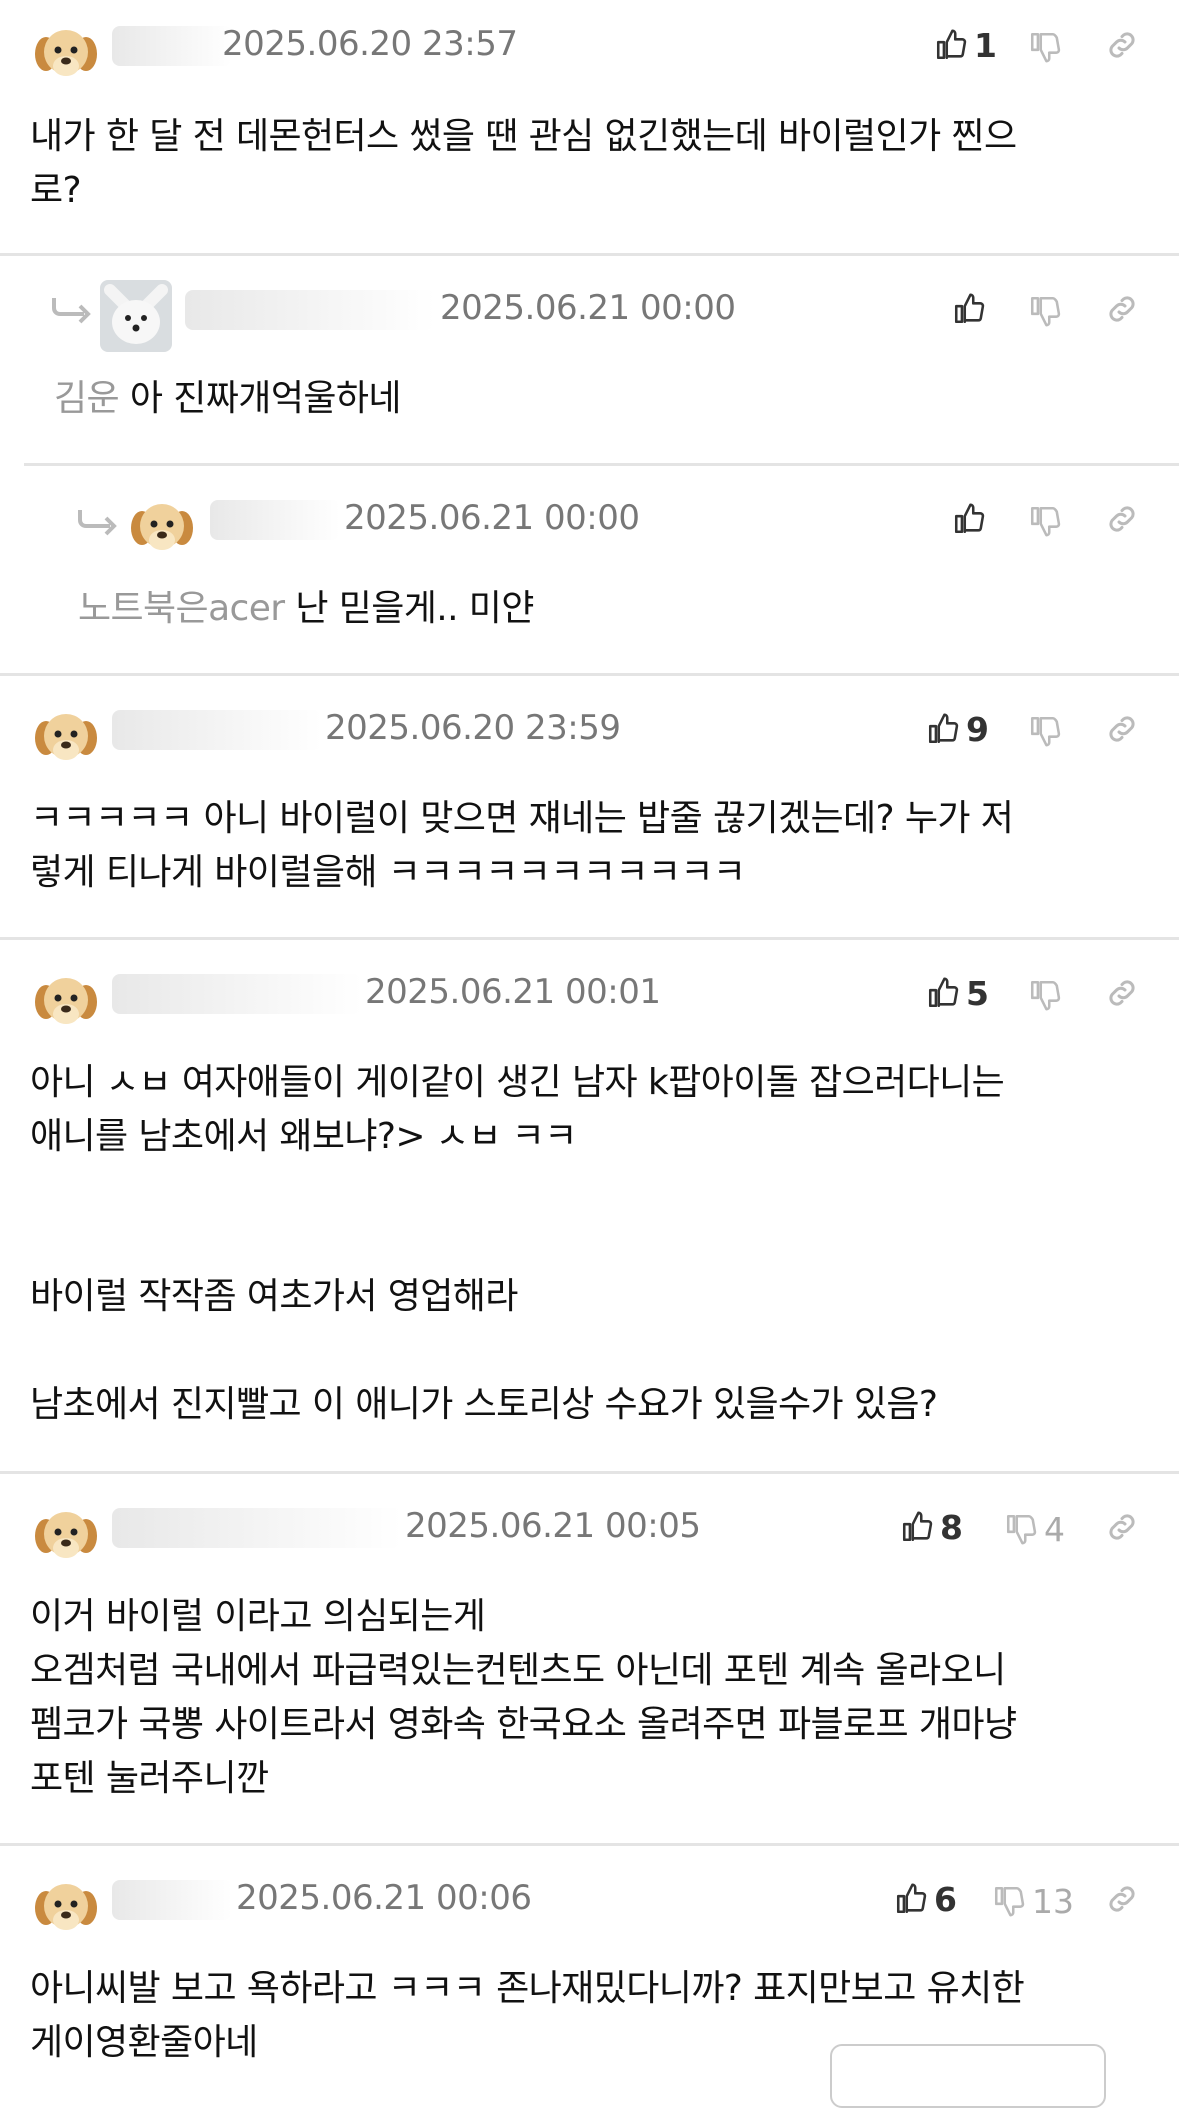 The height and width of the screenshot is (2108, 1179). What do you see at coordinates (589, 571) in the screenshot?
I see `reply-comment-2: 2025.06.21 00:00 노트북은acer 난 믿을게.. 미얀` at bounding box center [589, 571].